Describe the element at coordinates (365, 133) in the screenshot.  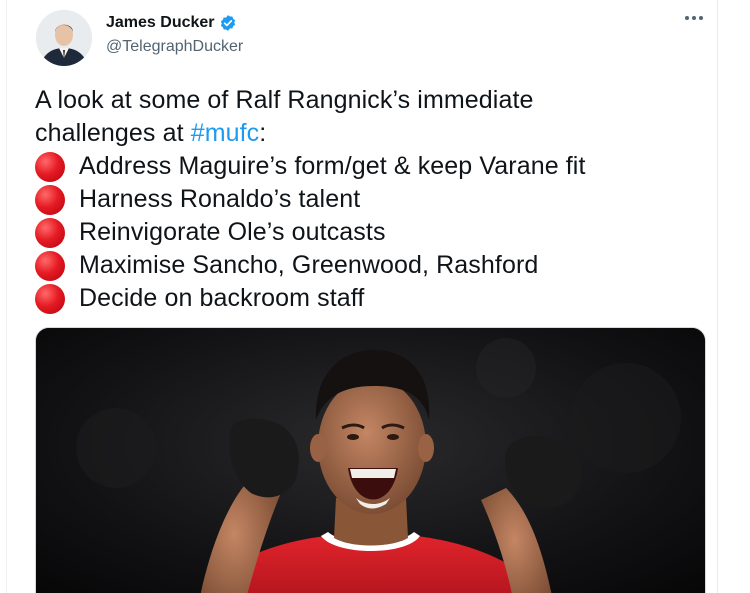
I see `tweet-text-line: challenges at #mufc:` at that location.